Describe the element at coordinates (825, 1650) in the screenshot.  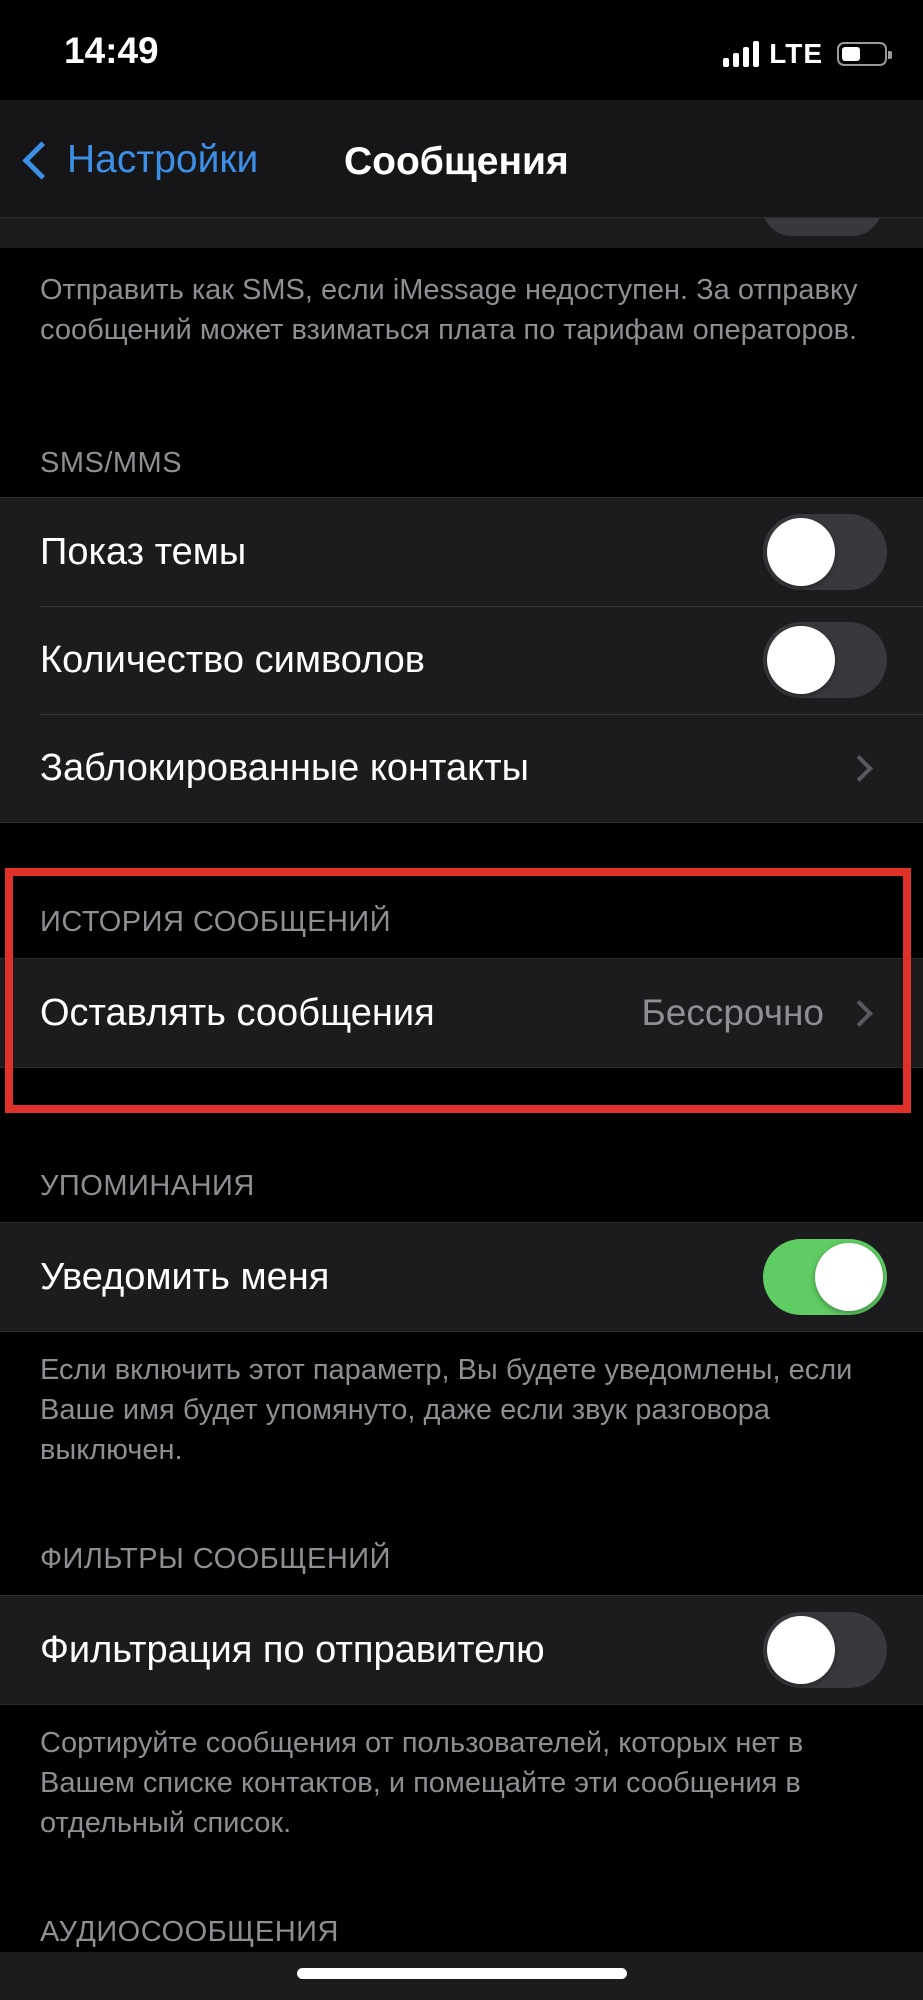
I see `filter-unknown-senders-toggle` at that location.